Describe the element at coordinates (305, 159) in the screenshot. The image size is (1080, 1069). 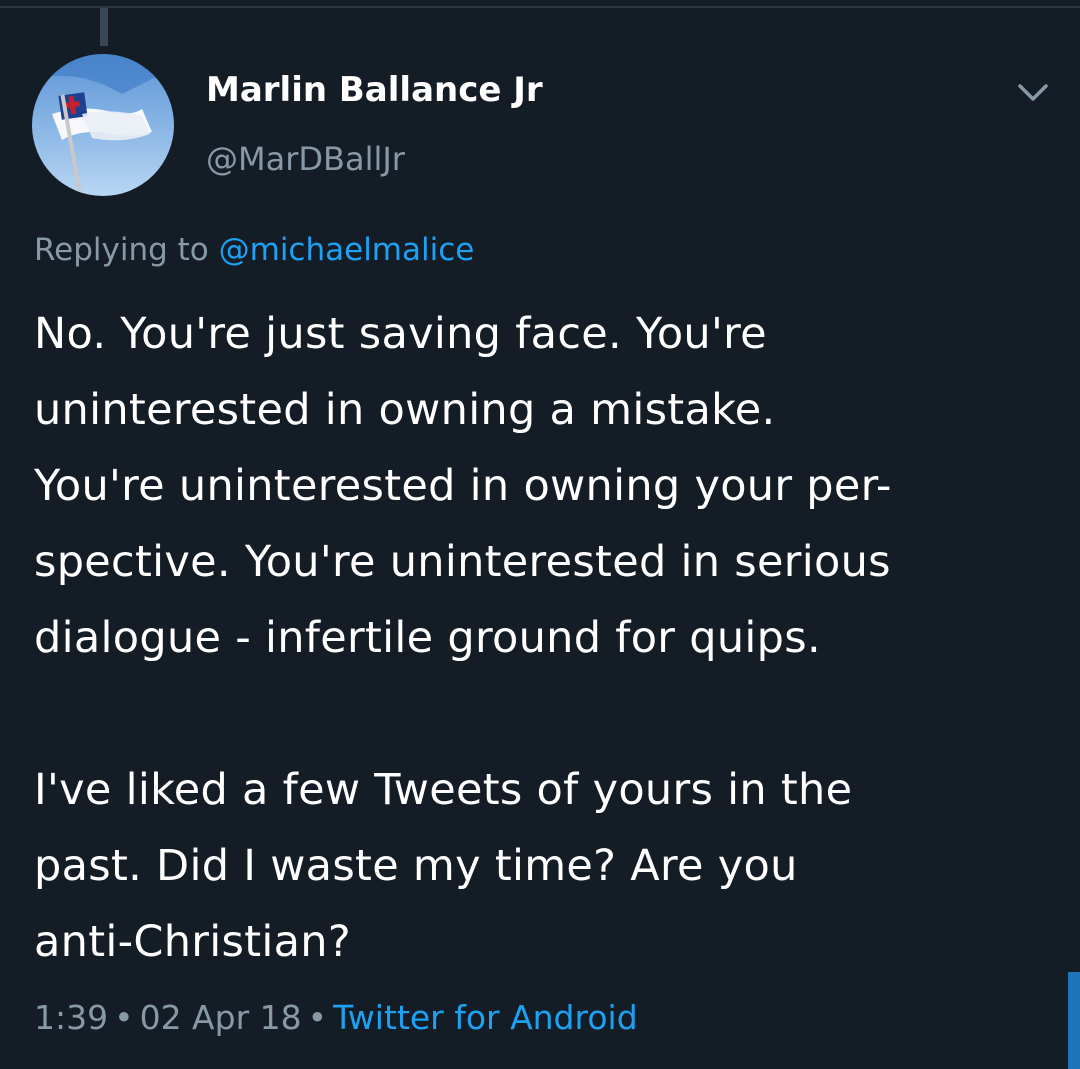
I see `author-handle: @MarDBallJr` at that location.